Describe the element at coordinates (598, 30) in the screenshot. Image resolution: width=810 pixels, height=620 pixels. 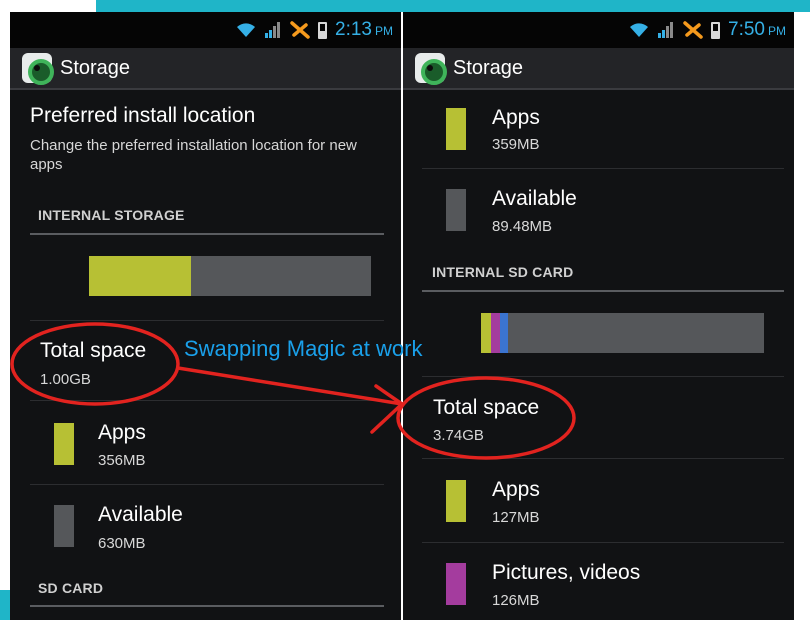
I see `status-bar: 7:50 PM` at that location.